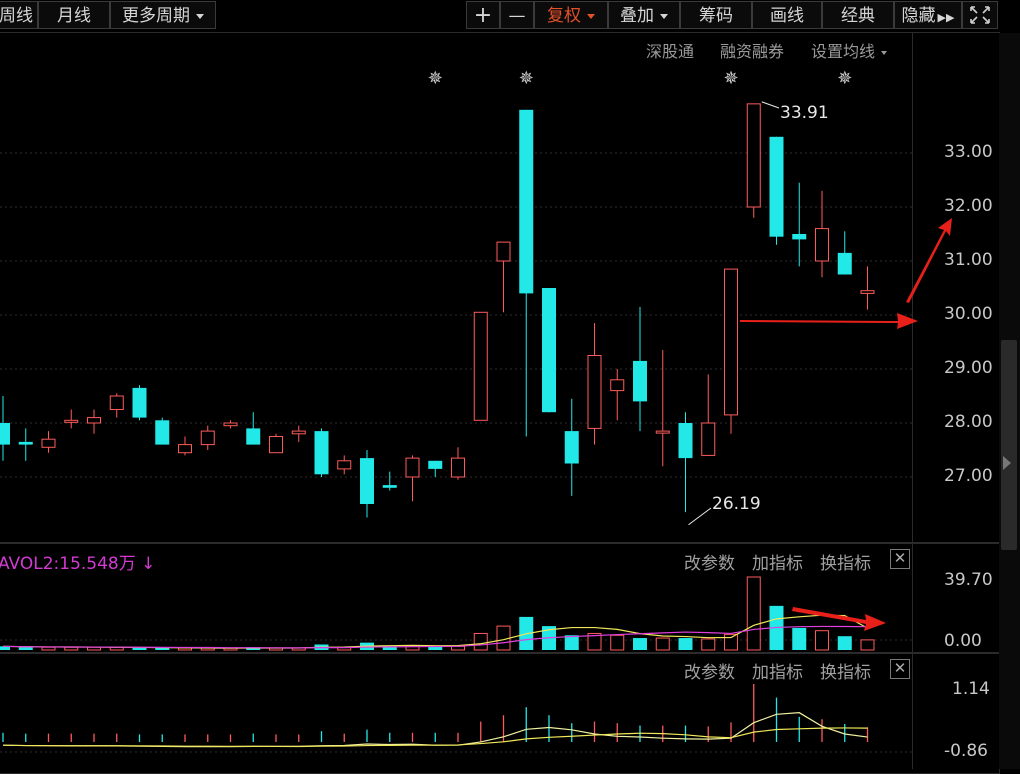  Describe the element at coordinates (770, 105) in the screenshot. I see `high-pointer` at that location.